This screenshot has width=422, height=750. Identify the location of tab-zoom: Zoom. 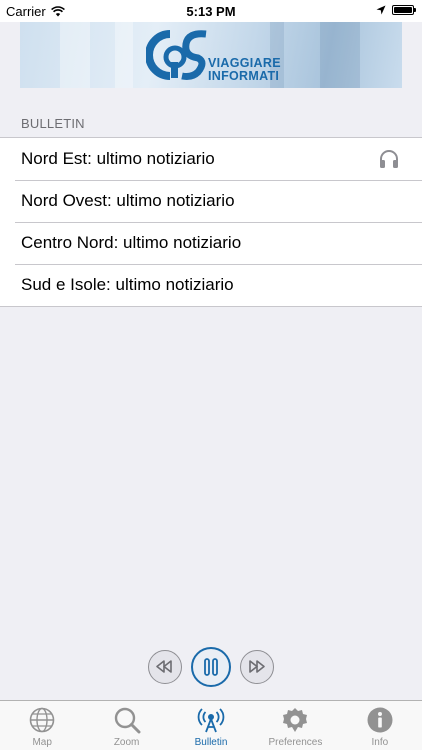
(126, 725).